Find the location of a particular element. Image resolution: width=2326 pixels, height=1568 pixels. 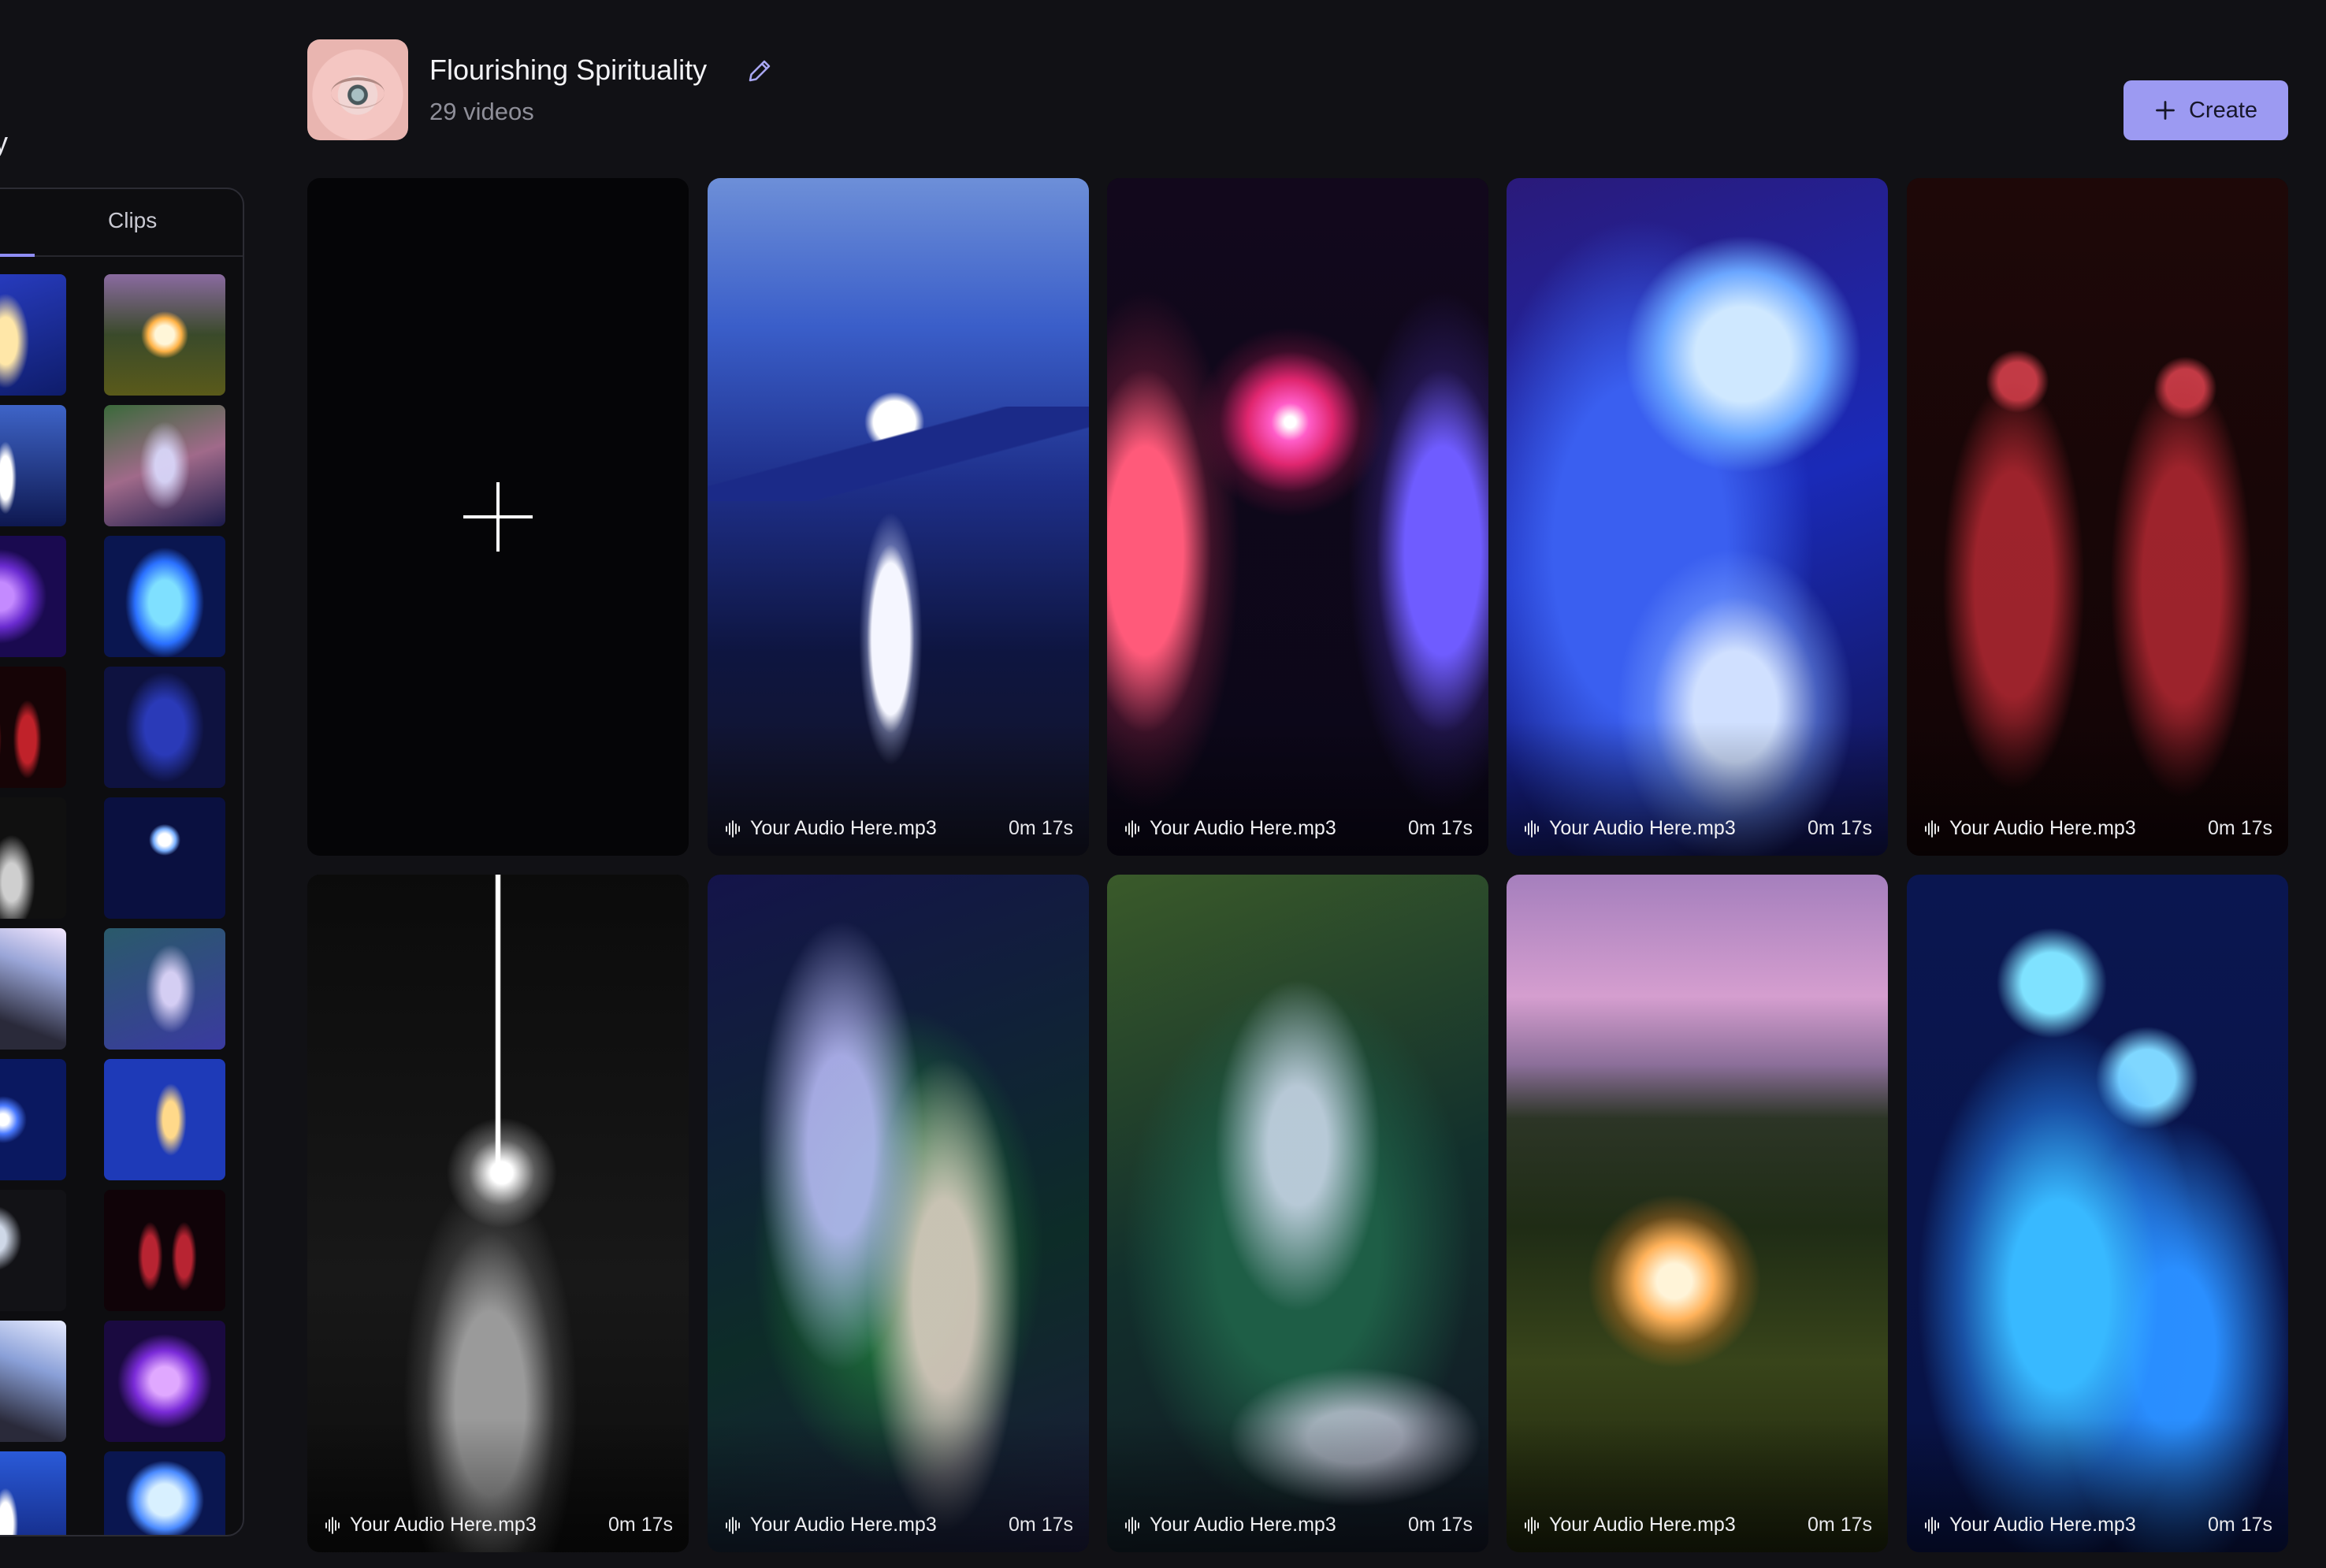

create-button: Create is located at coordinates (2205, 110).